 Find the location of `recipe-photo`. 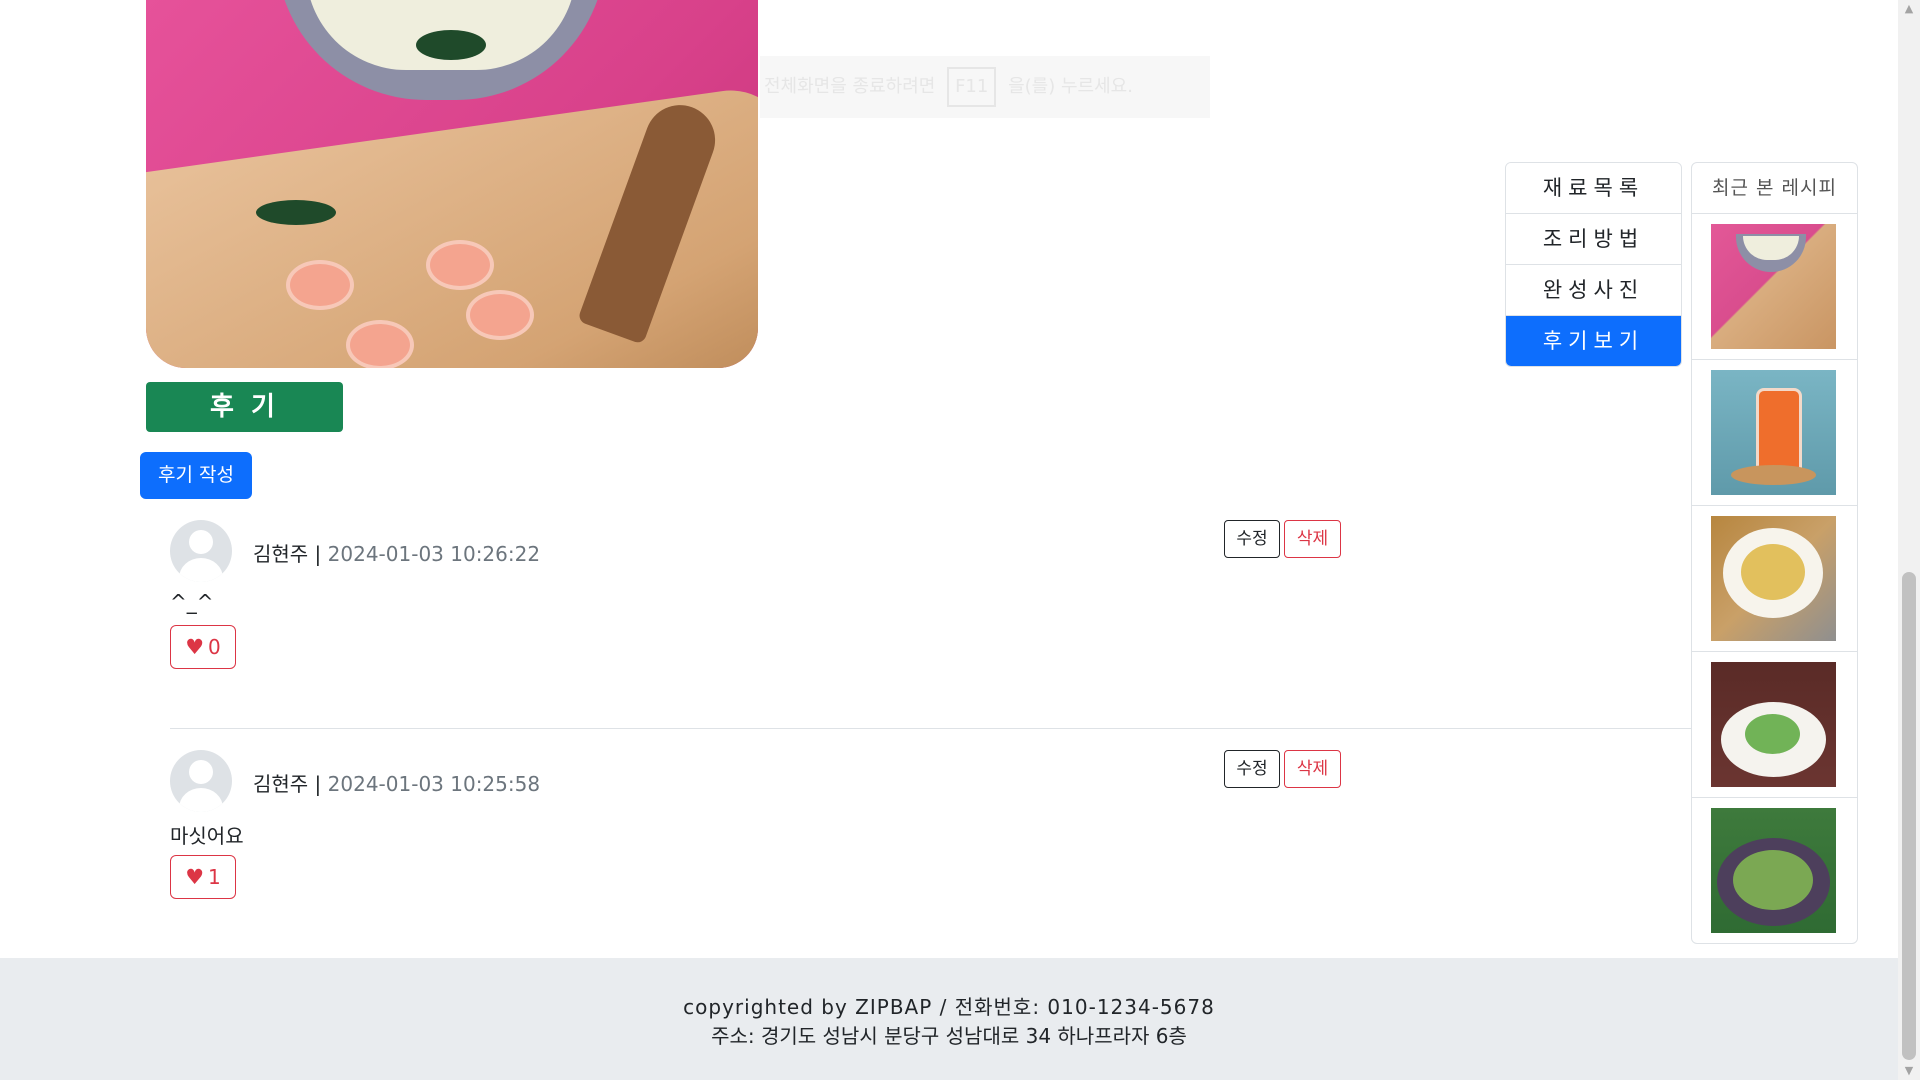

recipe-photo is located at coordinates (452, 184).